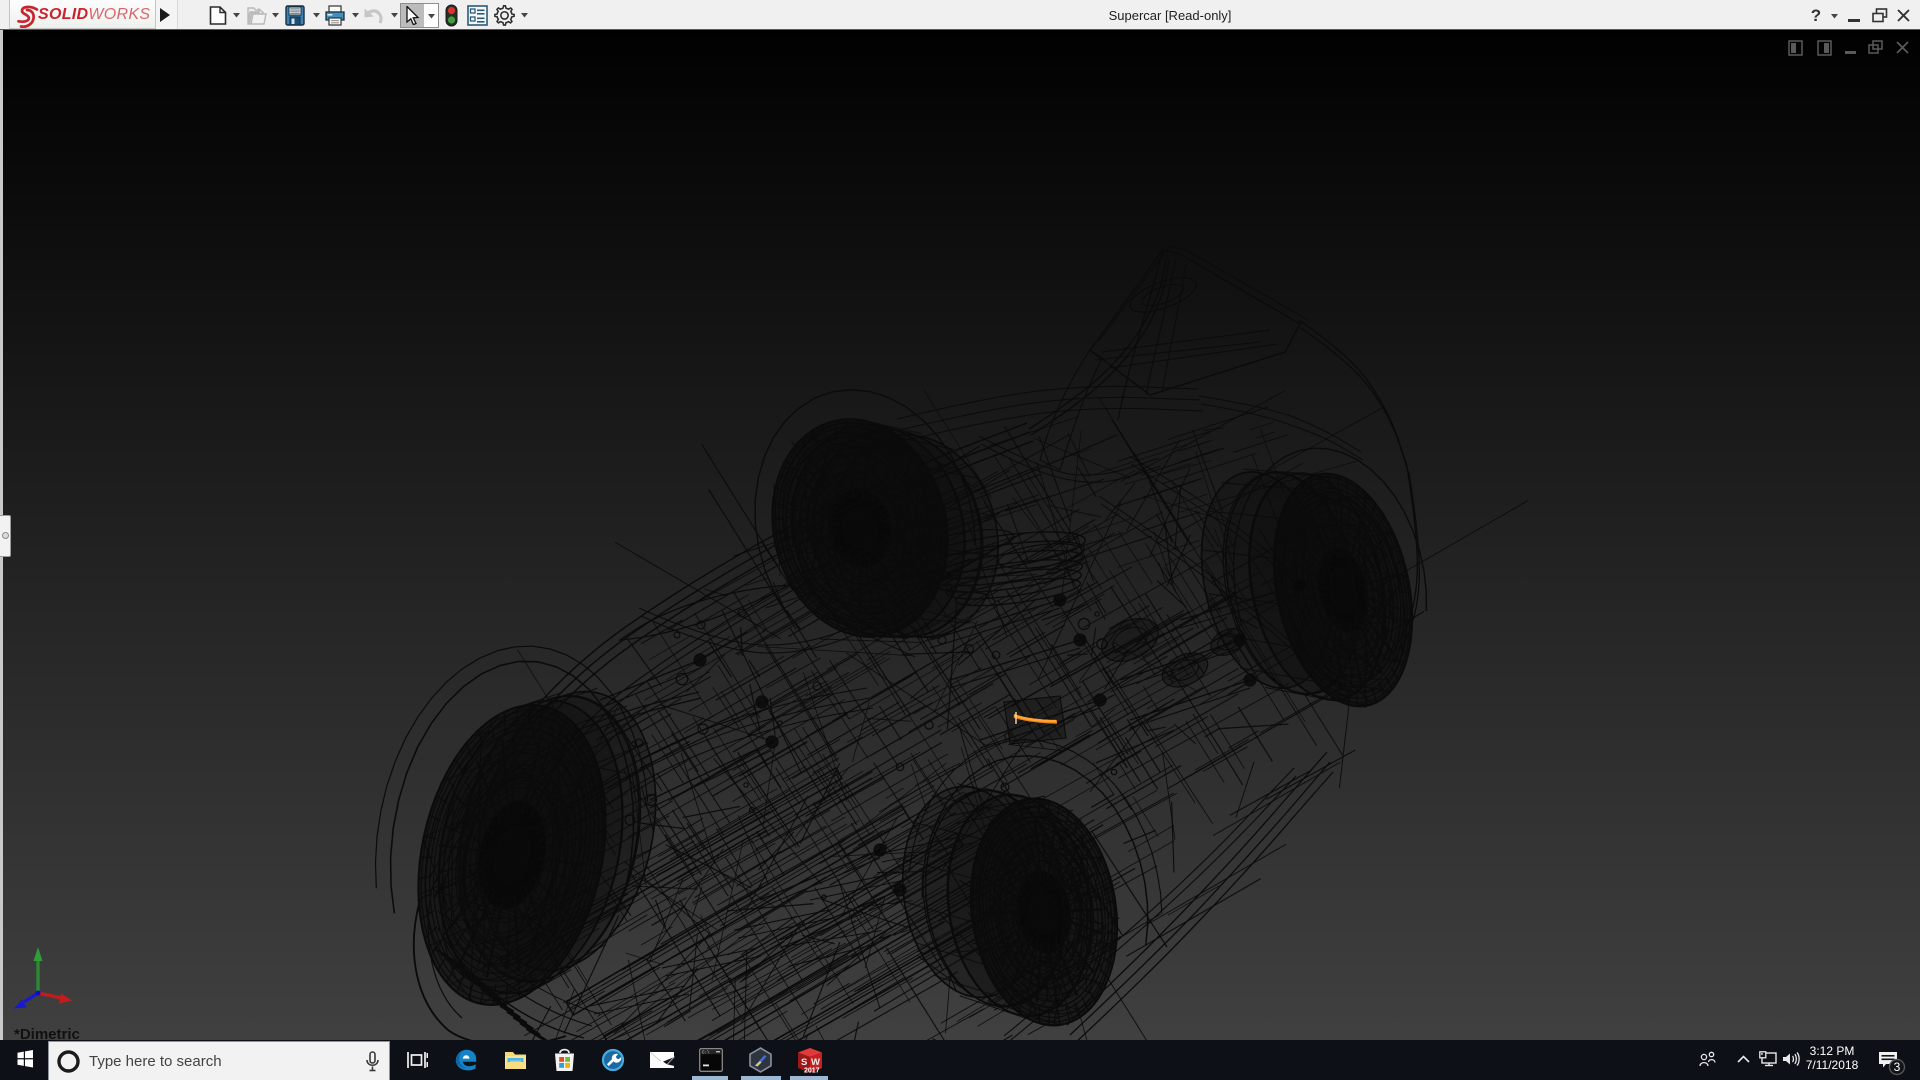 This screenshot has width=1920, height=1080. Describe the element at coordinates (706, 1053) in the screenshot. I see `svg-text: C:\` at that location.